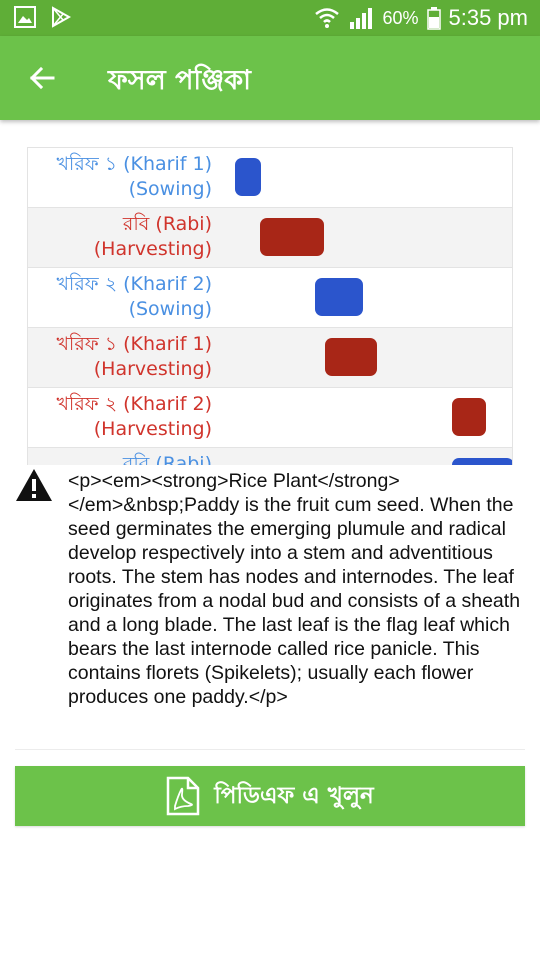 This screenshot has width=540, height=960. What do you see at coordinates (270, 178) in the screenshot?
I see `calendar-row: খরিফ ১ (Kharif 1) (Sowing)` at bounding box center [270, 178].